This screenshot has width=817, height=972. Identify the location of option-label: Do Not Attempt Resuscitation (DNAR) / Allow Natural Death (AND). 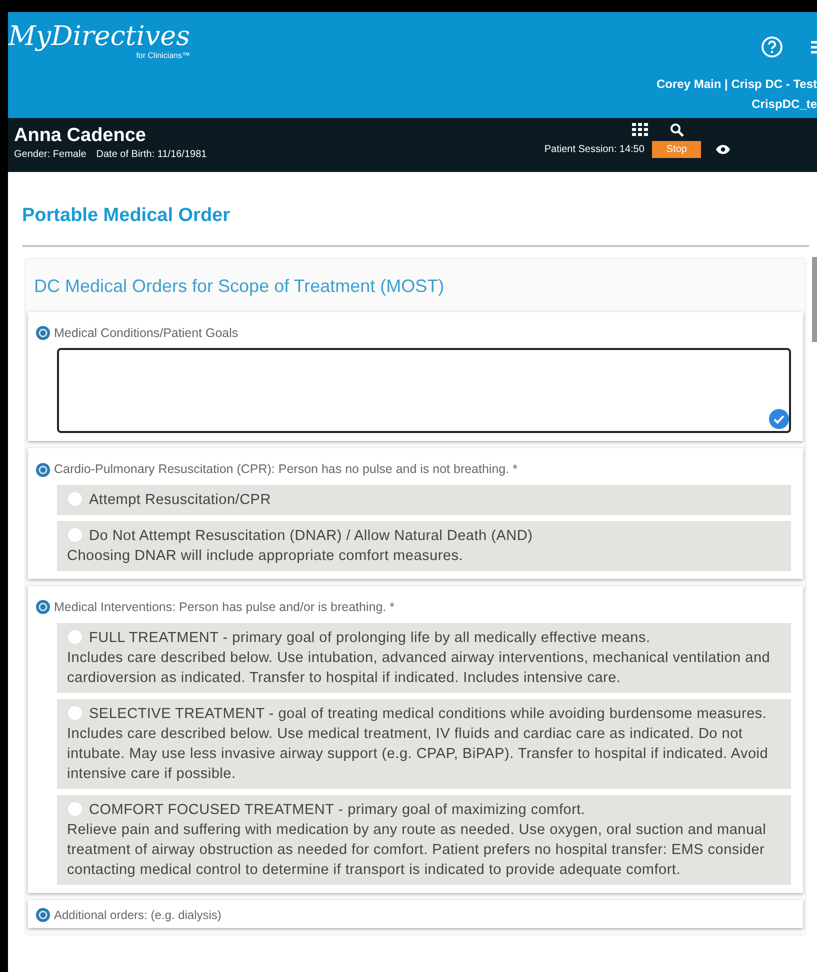
(311, 536).